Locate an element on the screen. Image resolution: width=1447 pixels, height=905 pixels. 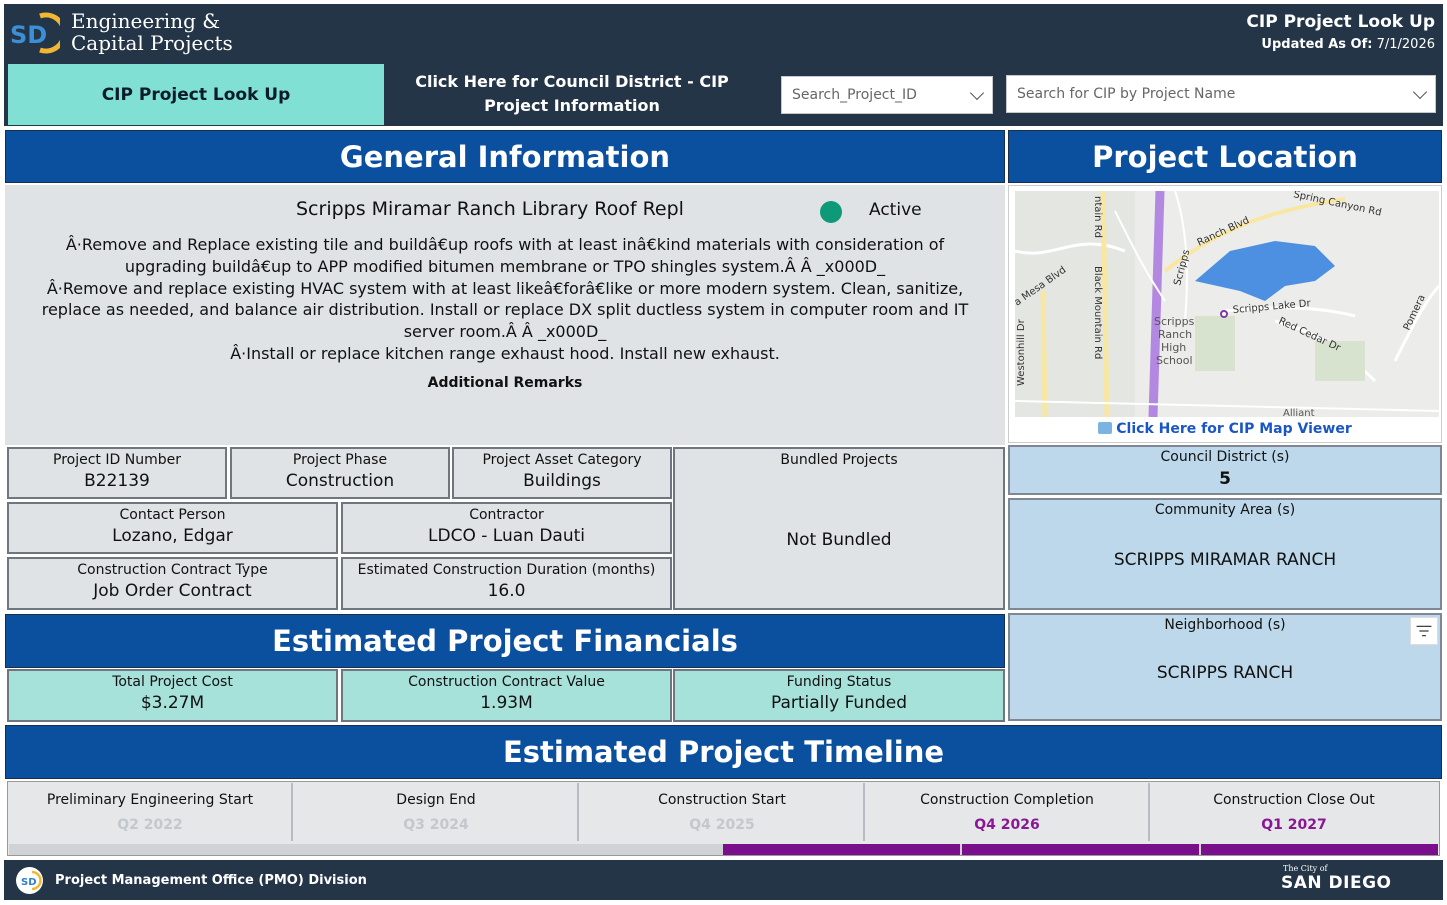
card-construction-contract-value: Construction Contract Value 1.93M is located at coordinates (506, 695).